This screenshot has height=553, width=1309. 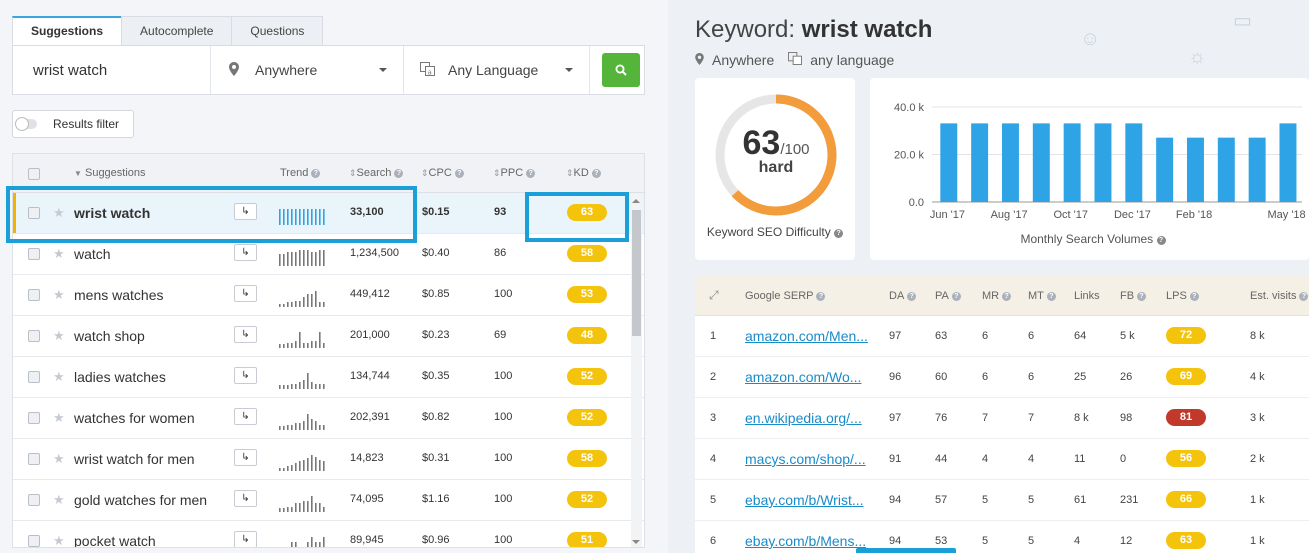 I want to click on lps-badge: 56, so click(x=1186, y=458).